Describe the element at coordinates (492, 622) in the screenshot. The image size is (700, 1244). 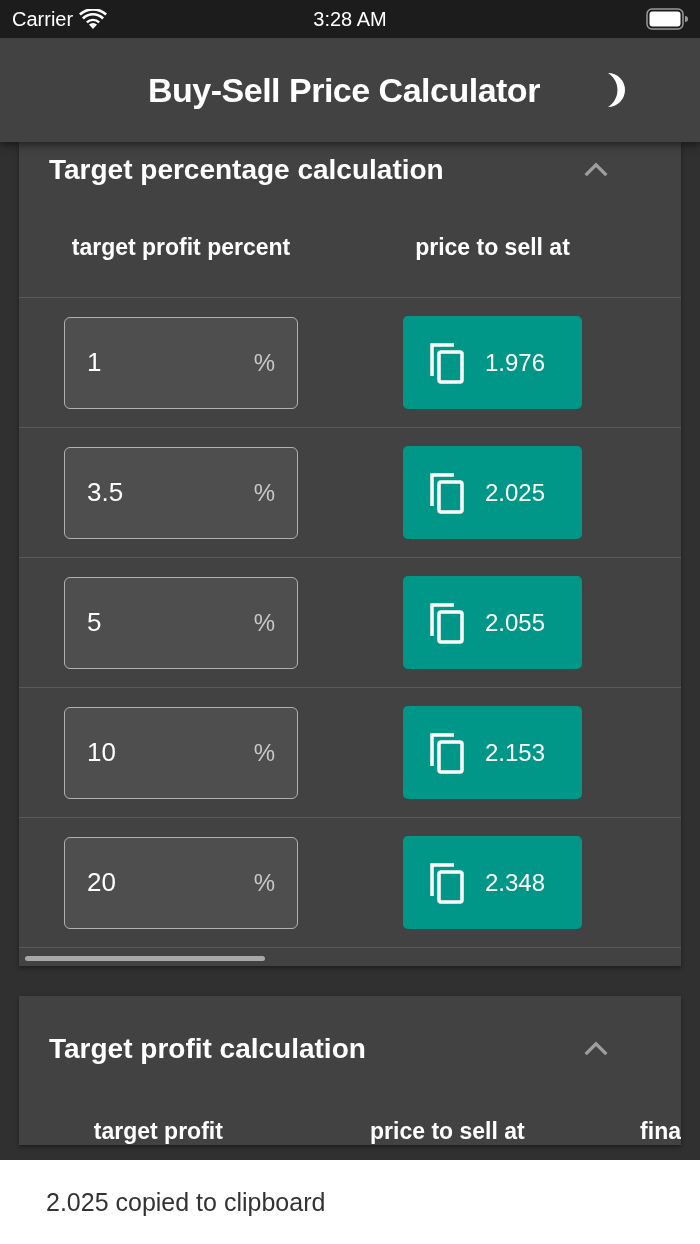
I see `copy-price-button: 2.055` at that location.